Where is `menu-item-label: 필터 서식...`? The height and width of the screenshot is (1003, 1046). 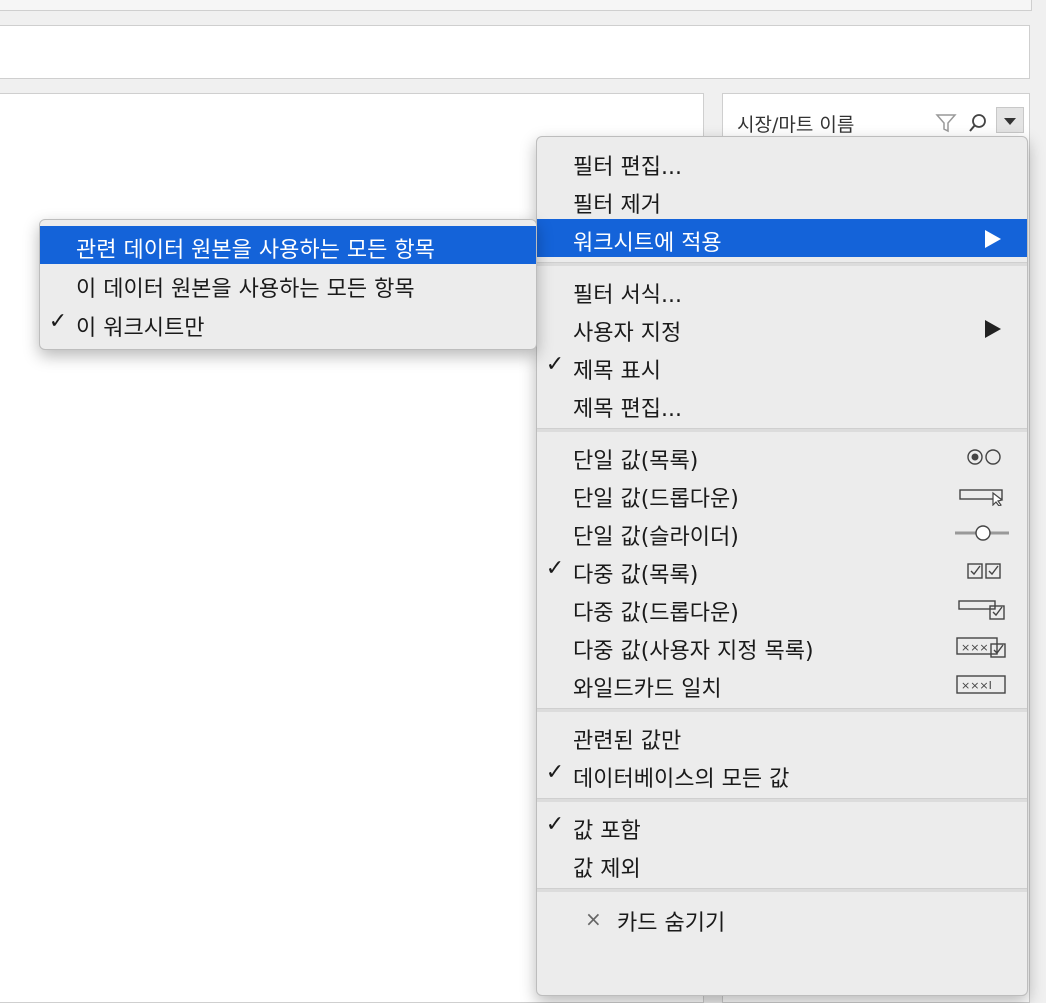 menu-item-label: 필터 서식... is located at coordinates (627, 295).